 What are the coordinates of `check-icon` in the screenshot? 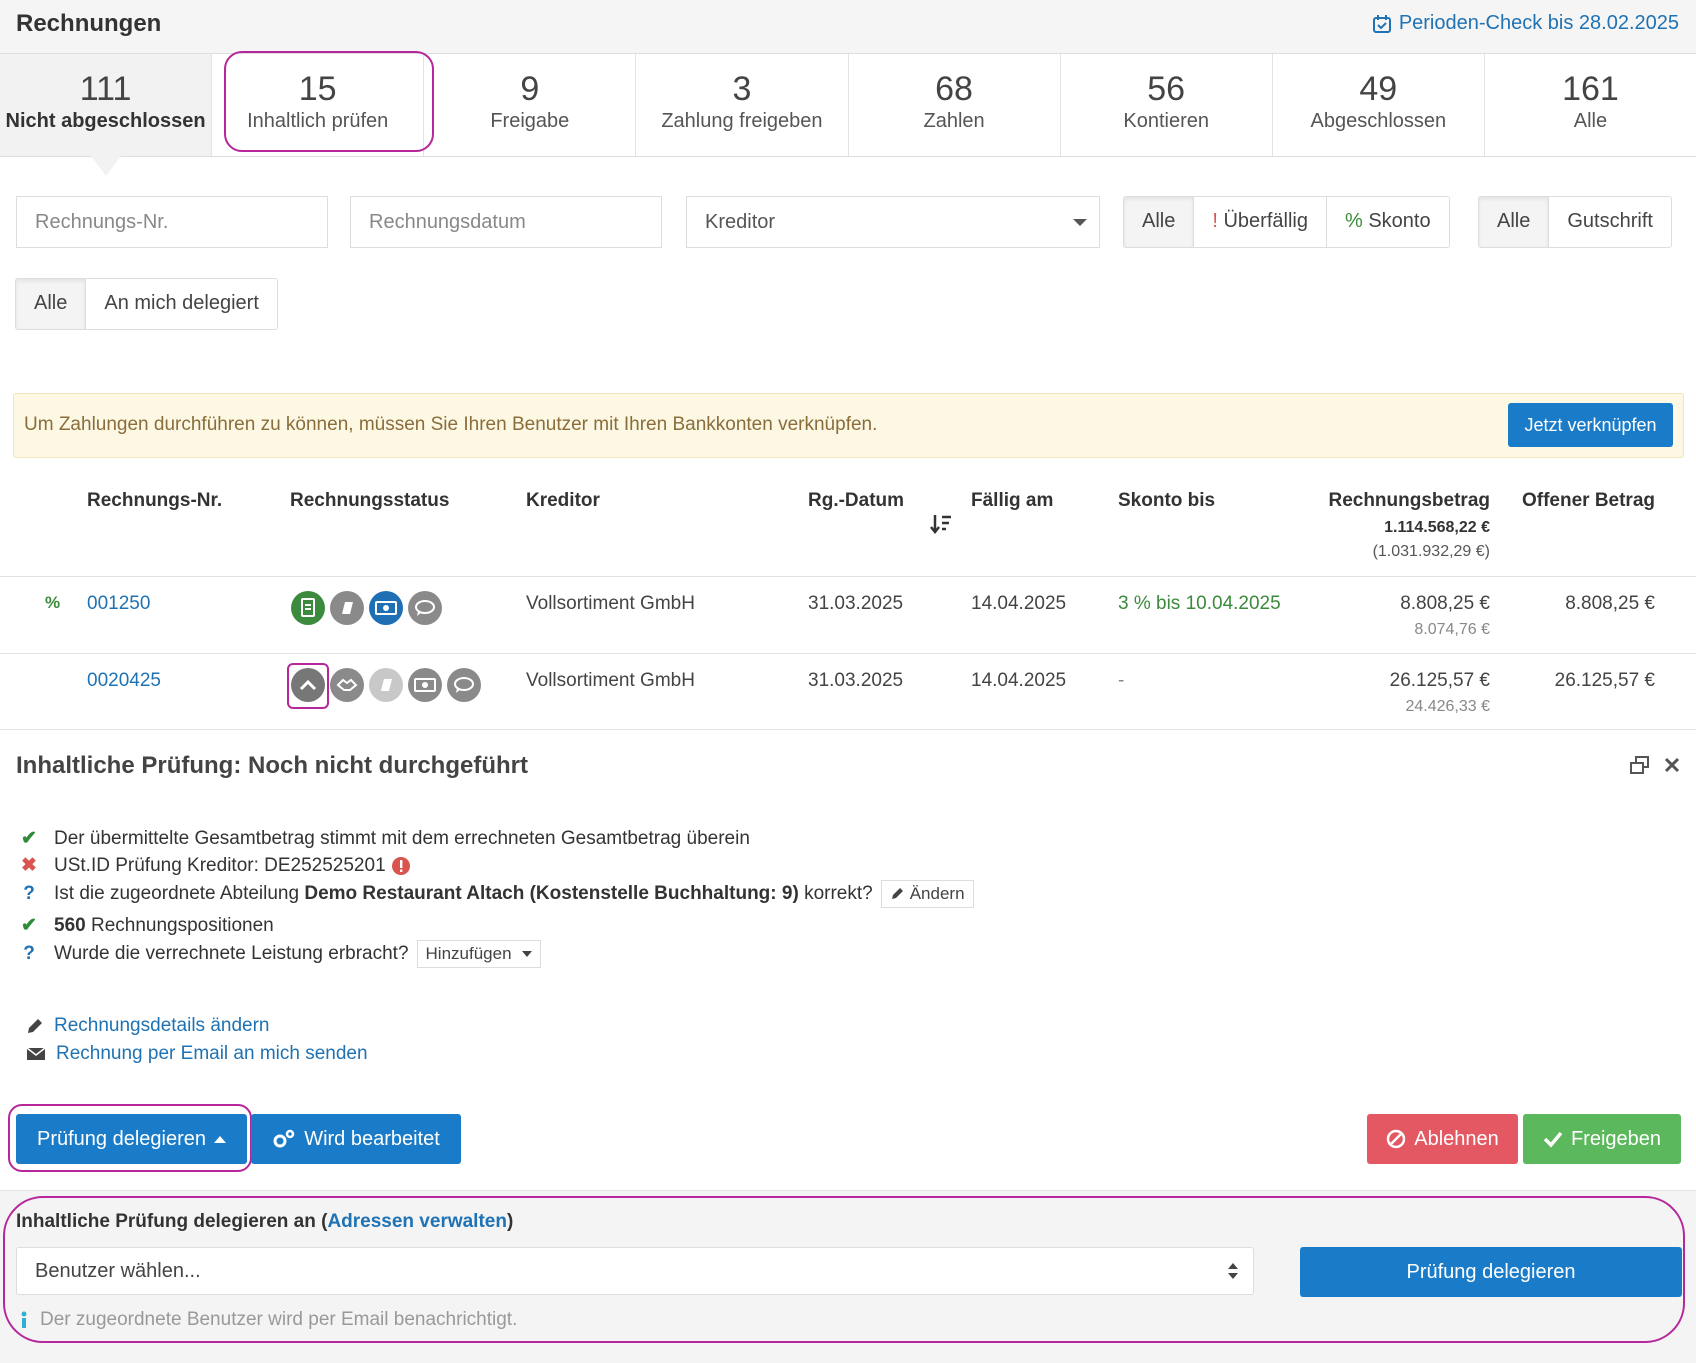 It's located at (1553, 1139).